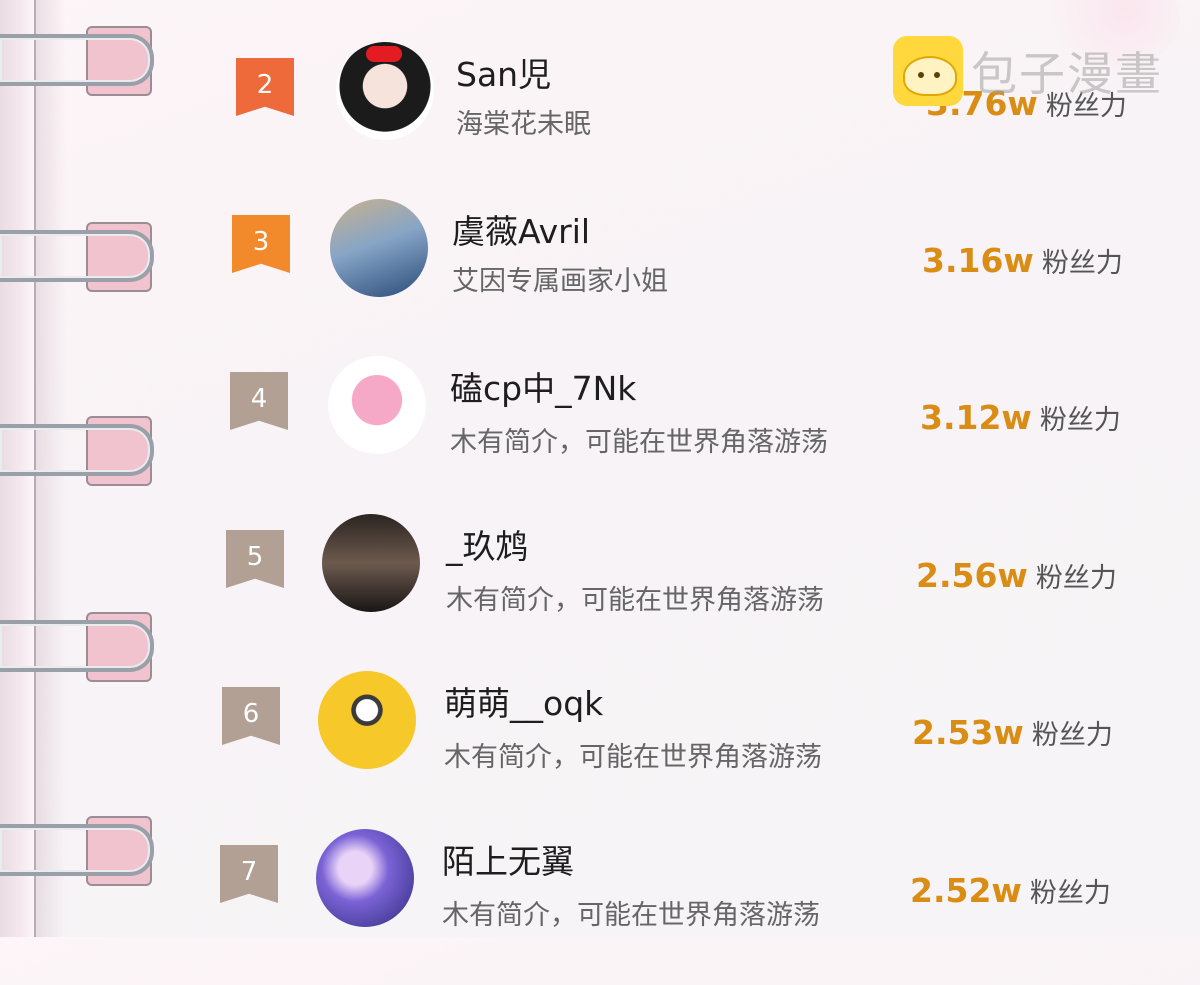 The image size is (1200, 985). I want to click on user-bio: 海棠花未眠, so click(523, 124).